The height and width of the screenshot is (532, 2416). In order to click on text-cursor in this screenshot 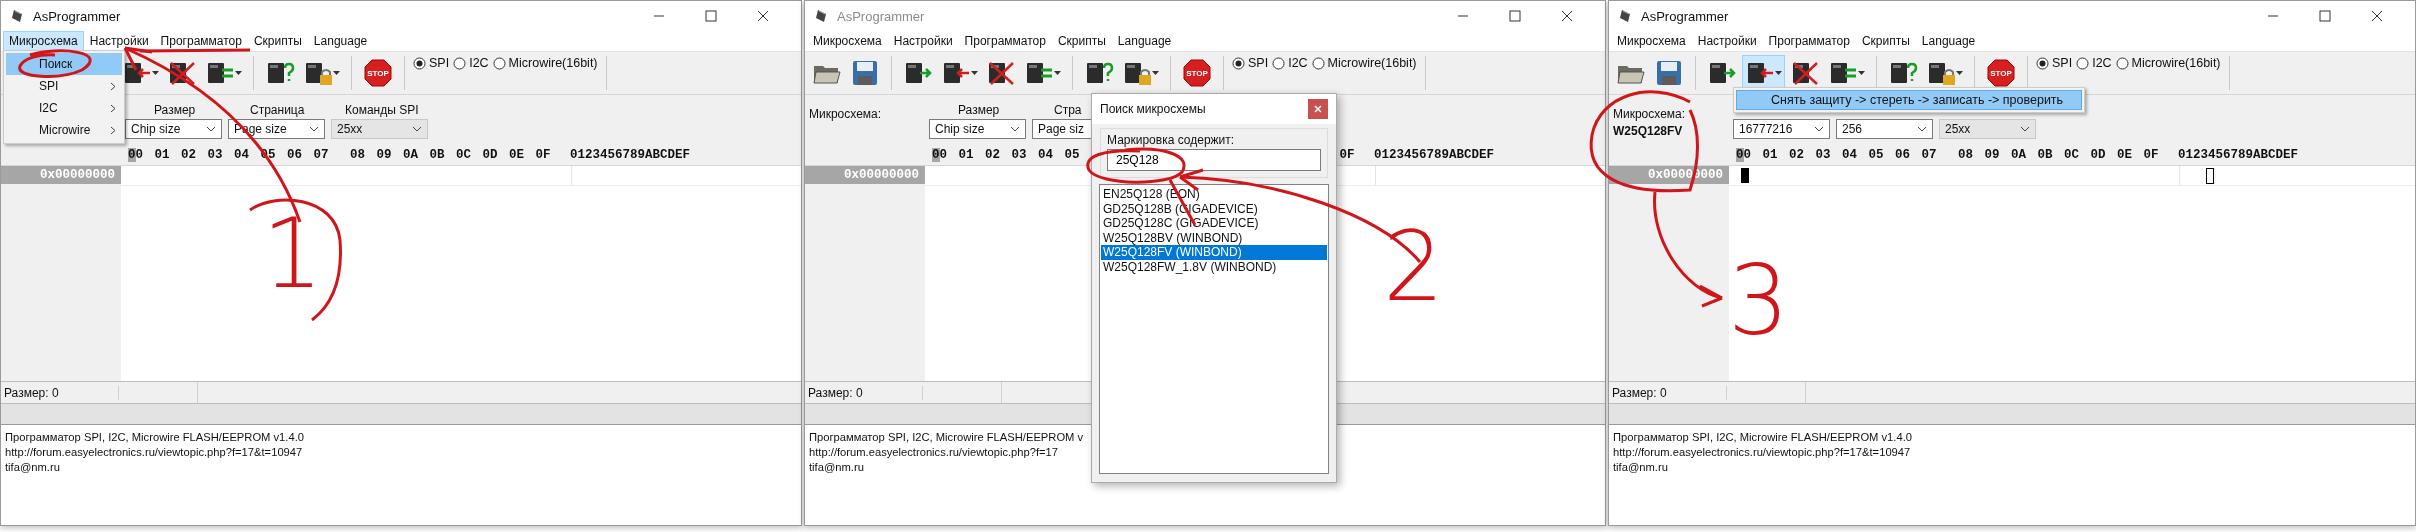, I will do `click(2210, 175)`.